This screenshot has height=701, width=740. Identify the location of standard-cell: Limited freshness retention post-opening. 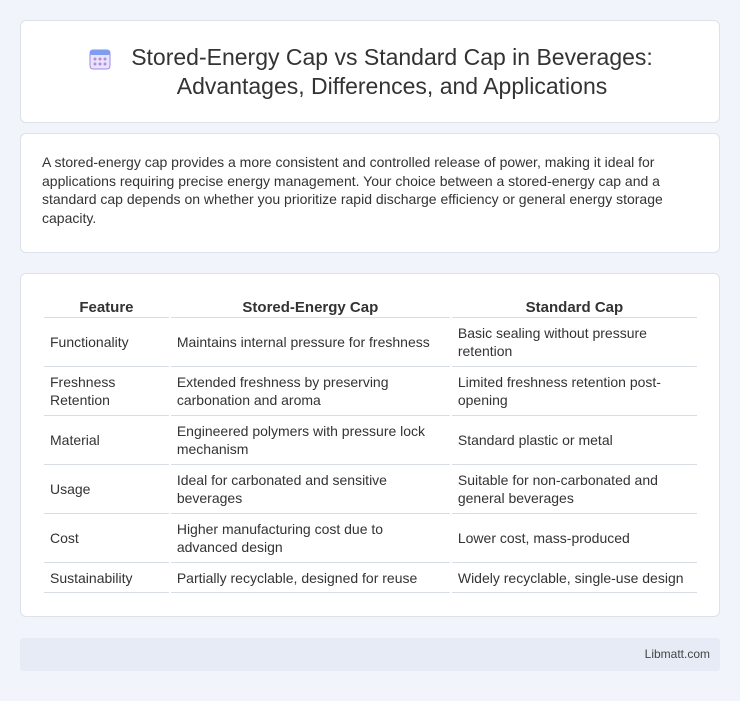
(574, 391).